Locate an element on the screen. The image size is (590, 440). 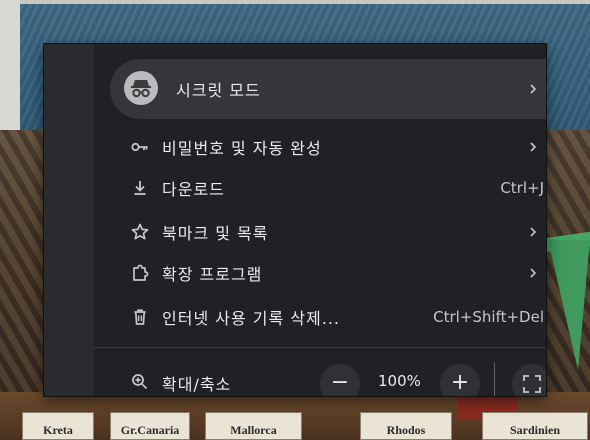
zoom-label: 확대/축소 is located at coordinates (197, 384).